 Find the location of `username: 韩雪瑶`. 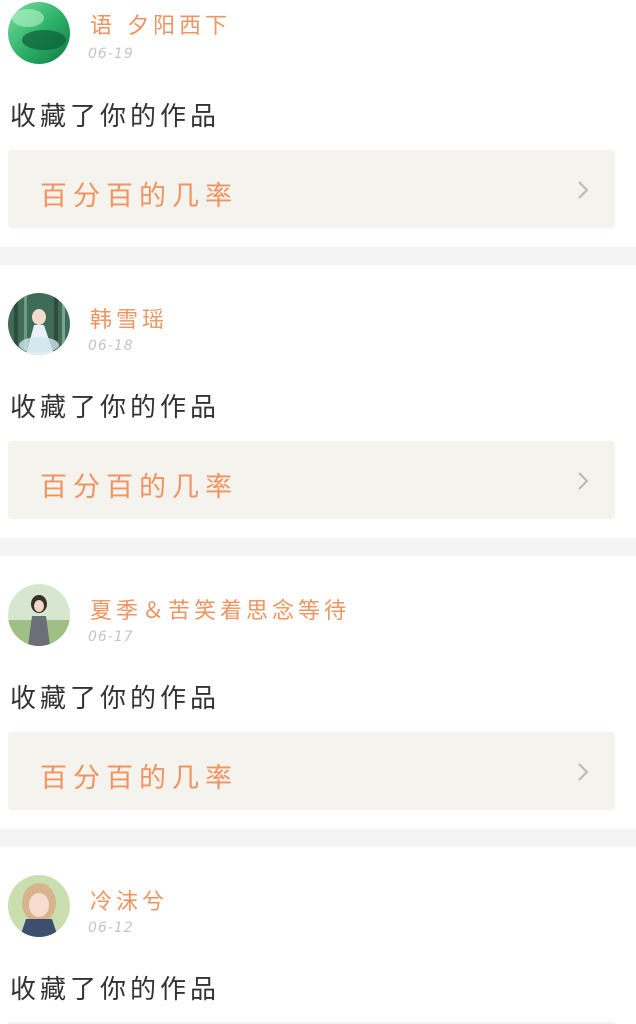

username: 韩雪瑶 is located at coordinates (129, 318).